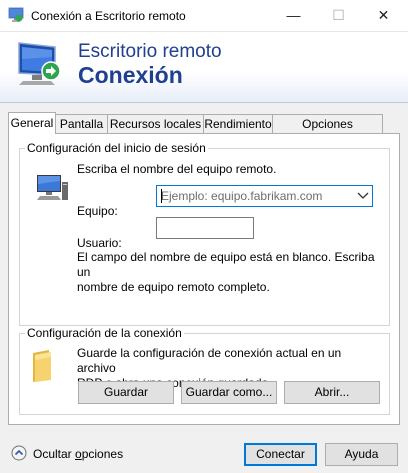 The width and height of the screenshot is (408, 473). What do you see at coordinates (155, 123) in the screenshot?
I see `tab-recursos-locales: Recursos locales` at bounding box center [155, 123].